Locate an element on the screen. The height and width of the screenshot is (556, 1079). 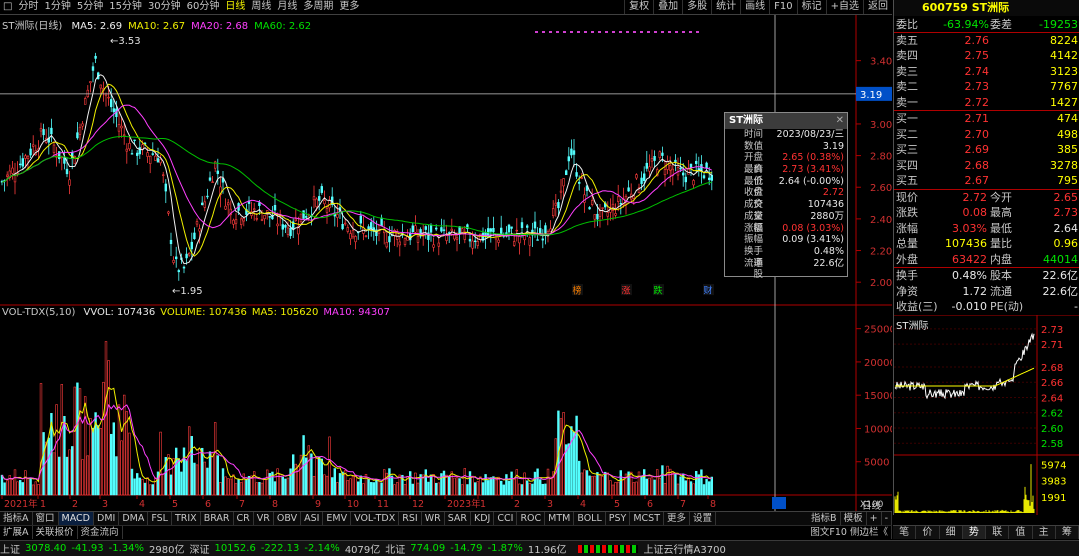
crosshair-x-marker is located at coordinates (779, 503).